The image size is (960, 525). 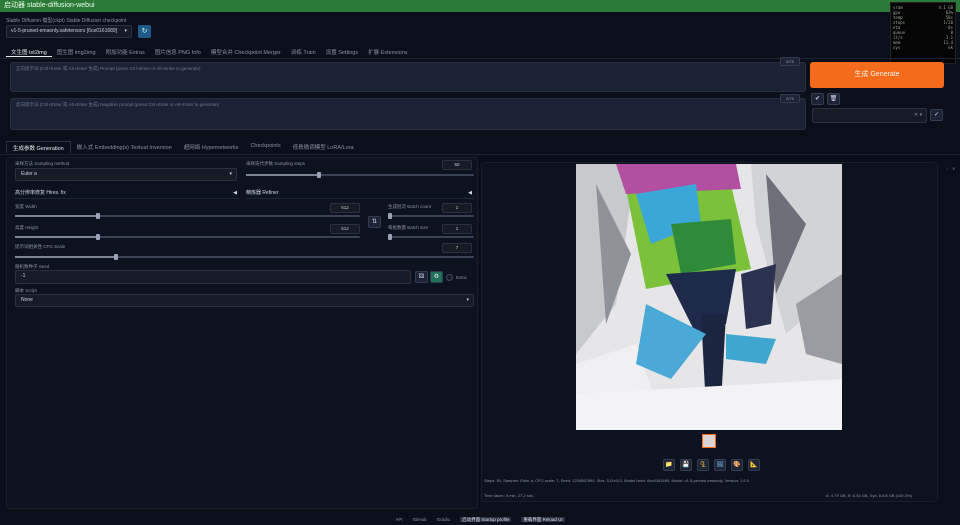 I want to click on seed-input: -1, so click(x=213, y=277).